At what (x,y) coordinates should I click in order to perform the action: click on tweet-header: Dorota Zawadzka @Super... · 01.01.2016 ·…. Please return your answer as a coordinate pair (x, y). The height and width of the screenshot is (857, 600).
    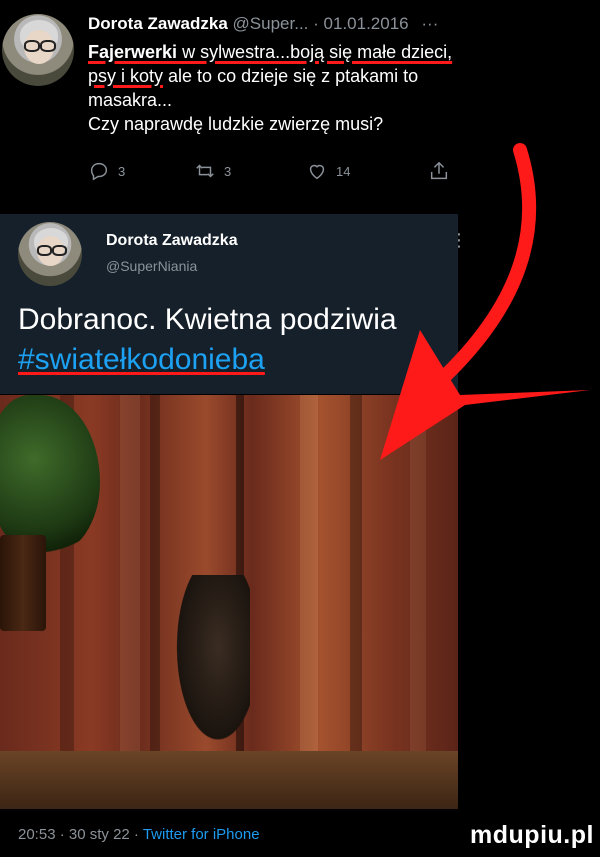
    Looking at the image, I should click on (263, 24).